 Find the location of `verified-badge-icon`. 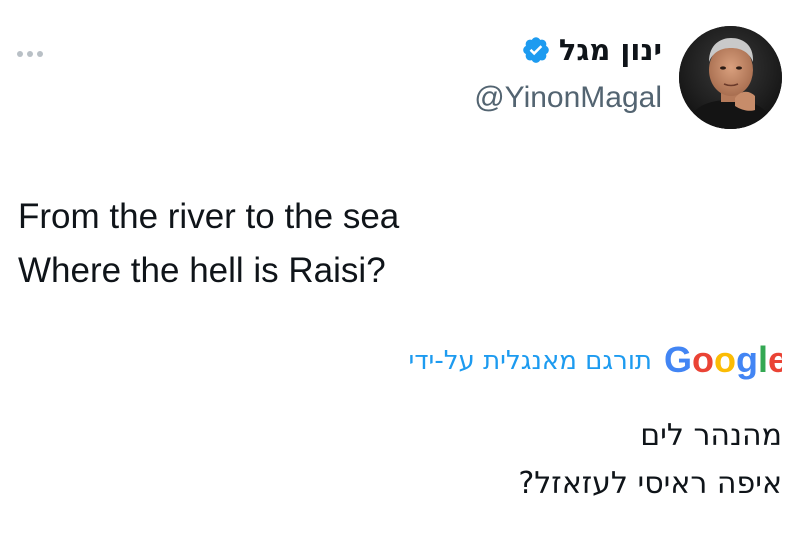

verified-badge-icon is located at coordinates (536, 50).